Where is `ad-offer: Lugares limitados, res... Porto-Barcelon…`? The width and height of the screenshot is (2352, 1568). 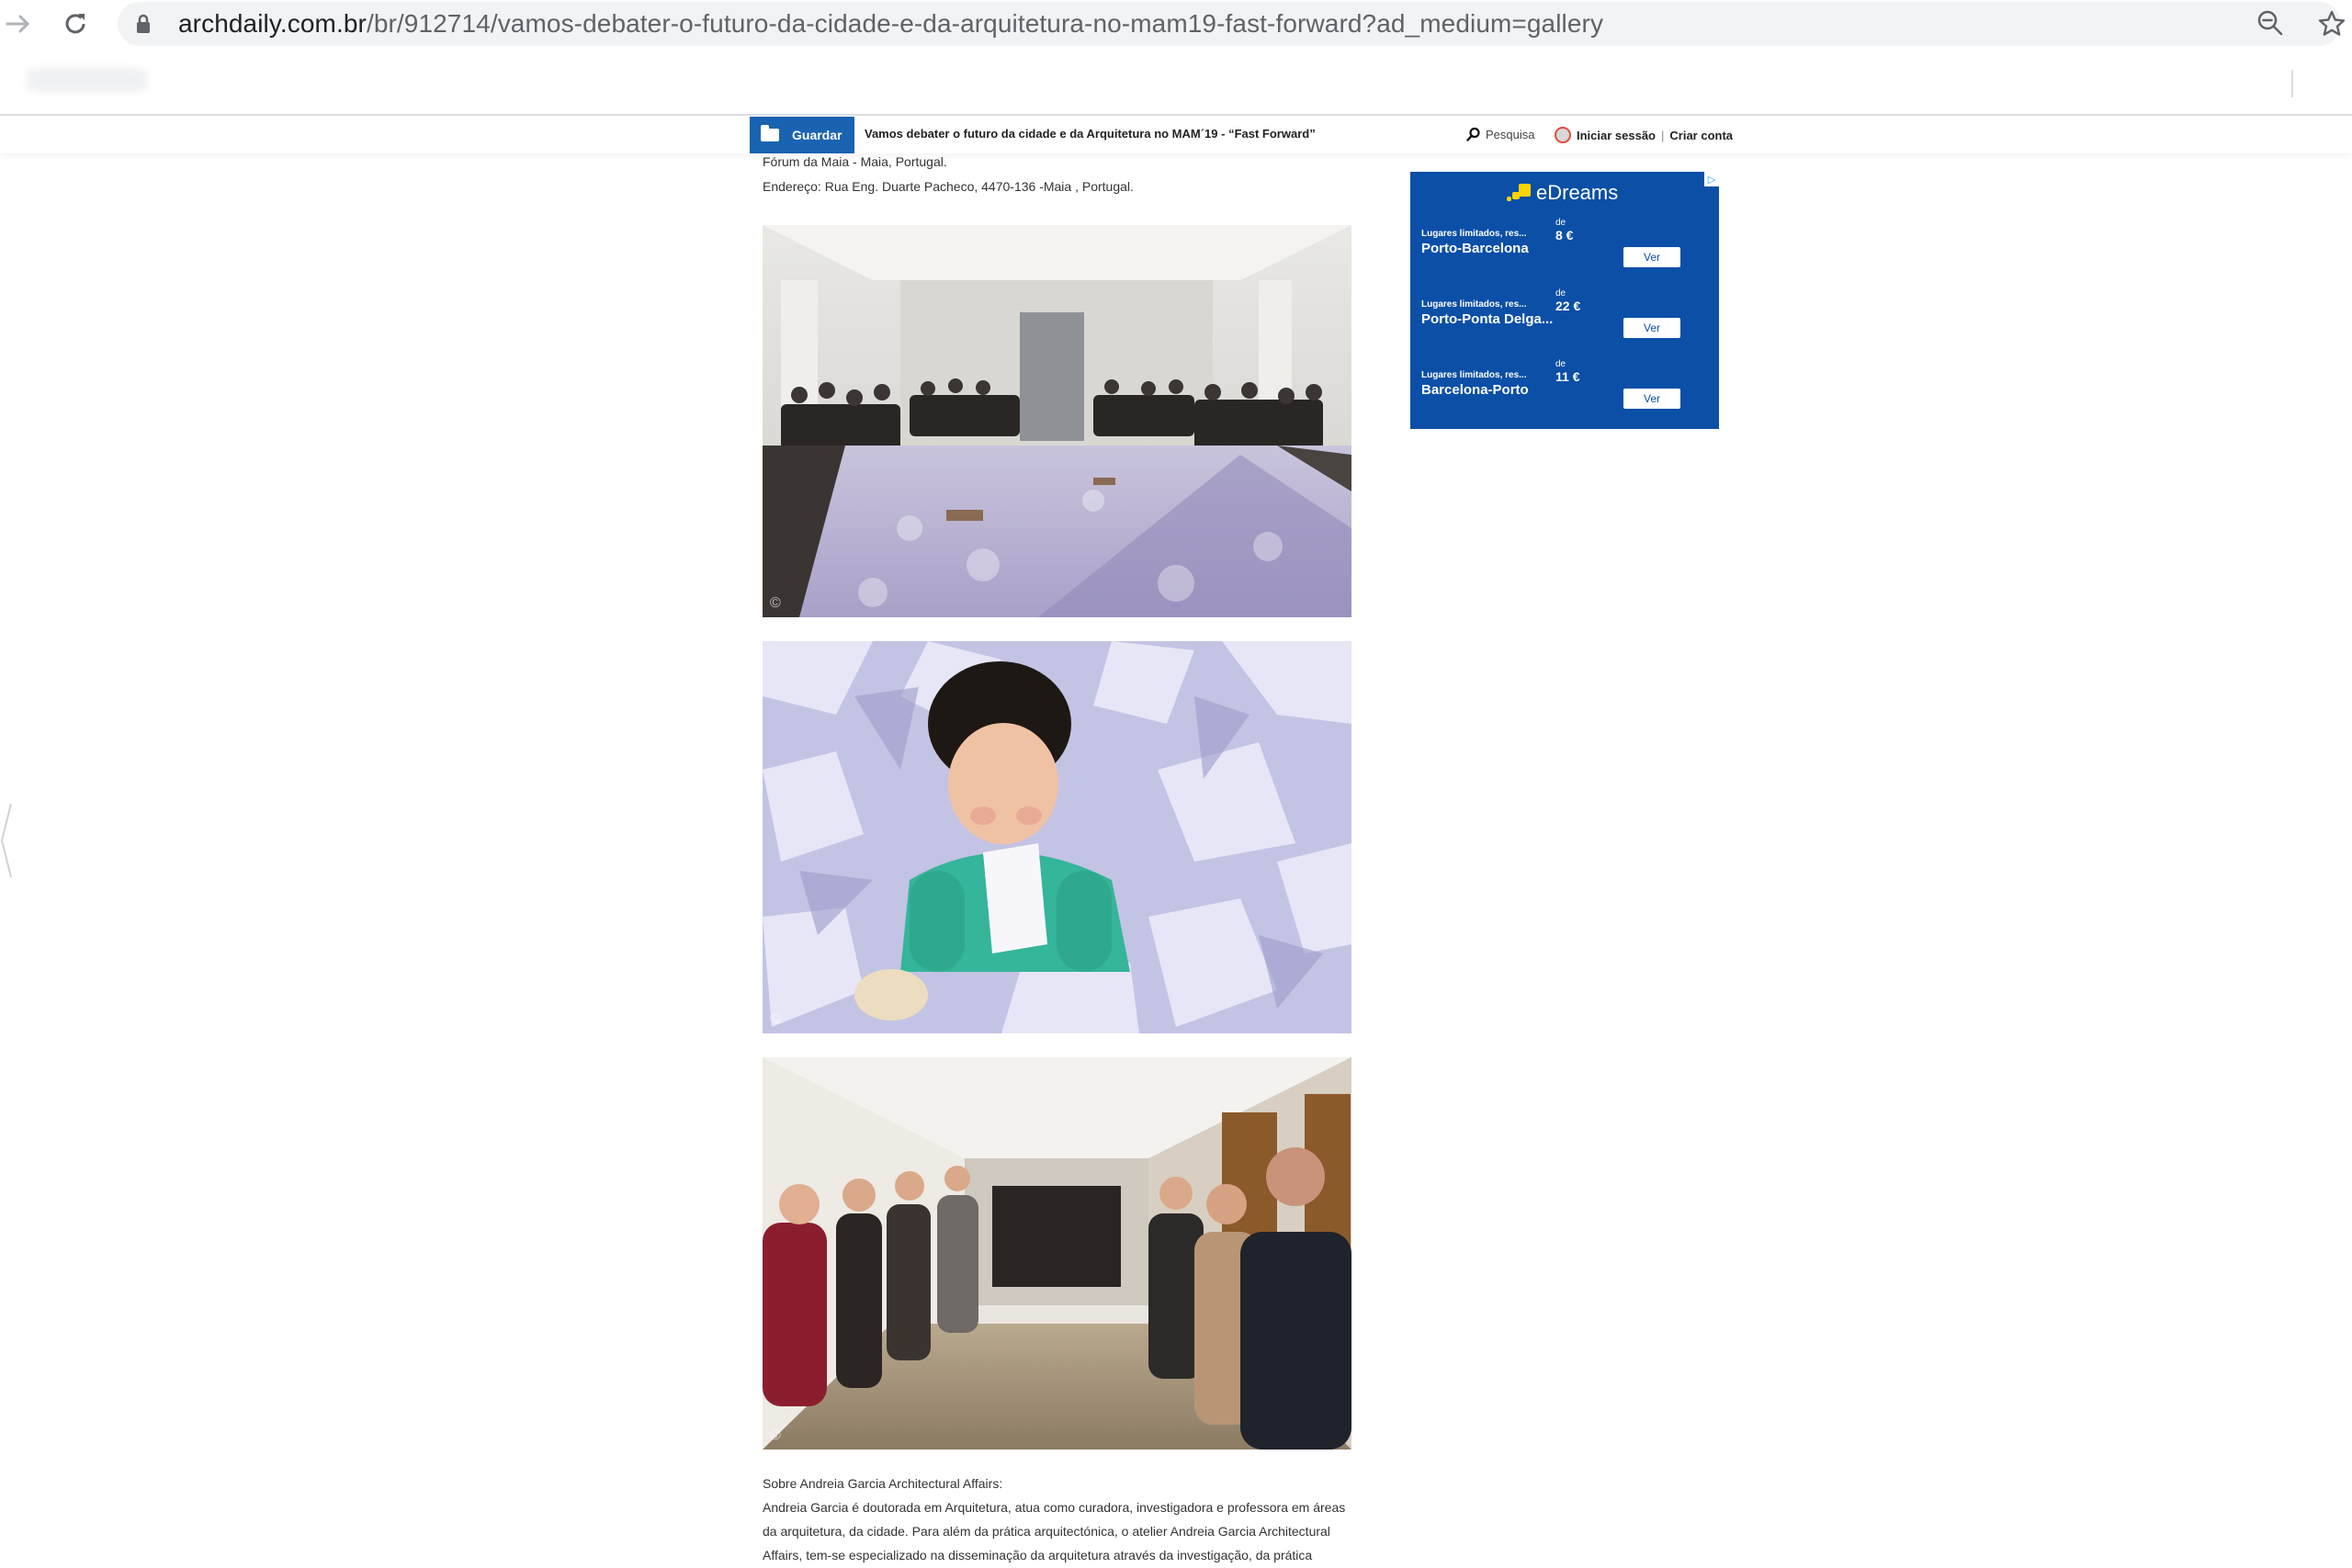
ad-offer: Lugares limitados, res... Porto-Barcelon… is located at coordinates (1563, 250).